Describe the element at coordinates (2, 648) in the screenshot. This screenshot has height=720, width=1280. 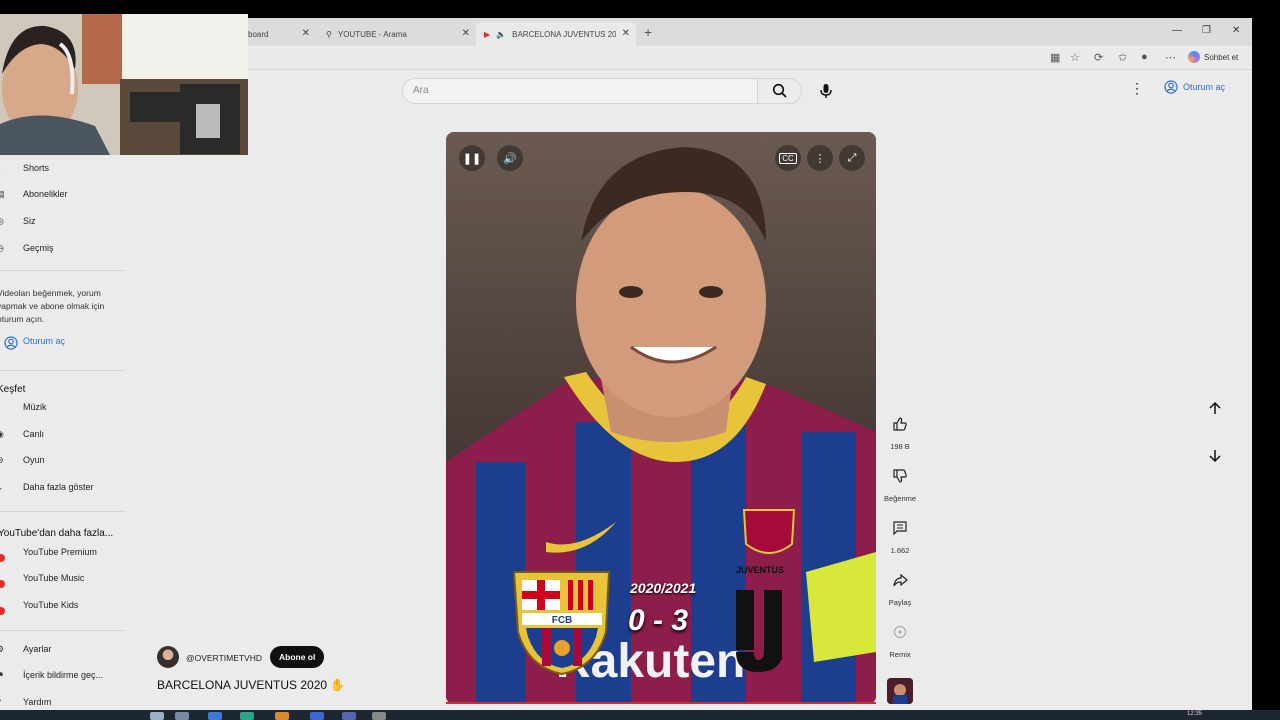
I see `gear-icon: ⚙` at that location.